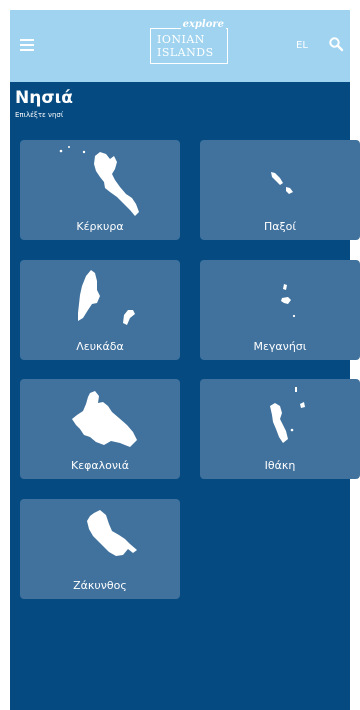 This screenshot has width=360, height=710. Describe the element at coordinates (27, 46) in the screenshot. I see `hamburger-menu-icon` at that location.